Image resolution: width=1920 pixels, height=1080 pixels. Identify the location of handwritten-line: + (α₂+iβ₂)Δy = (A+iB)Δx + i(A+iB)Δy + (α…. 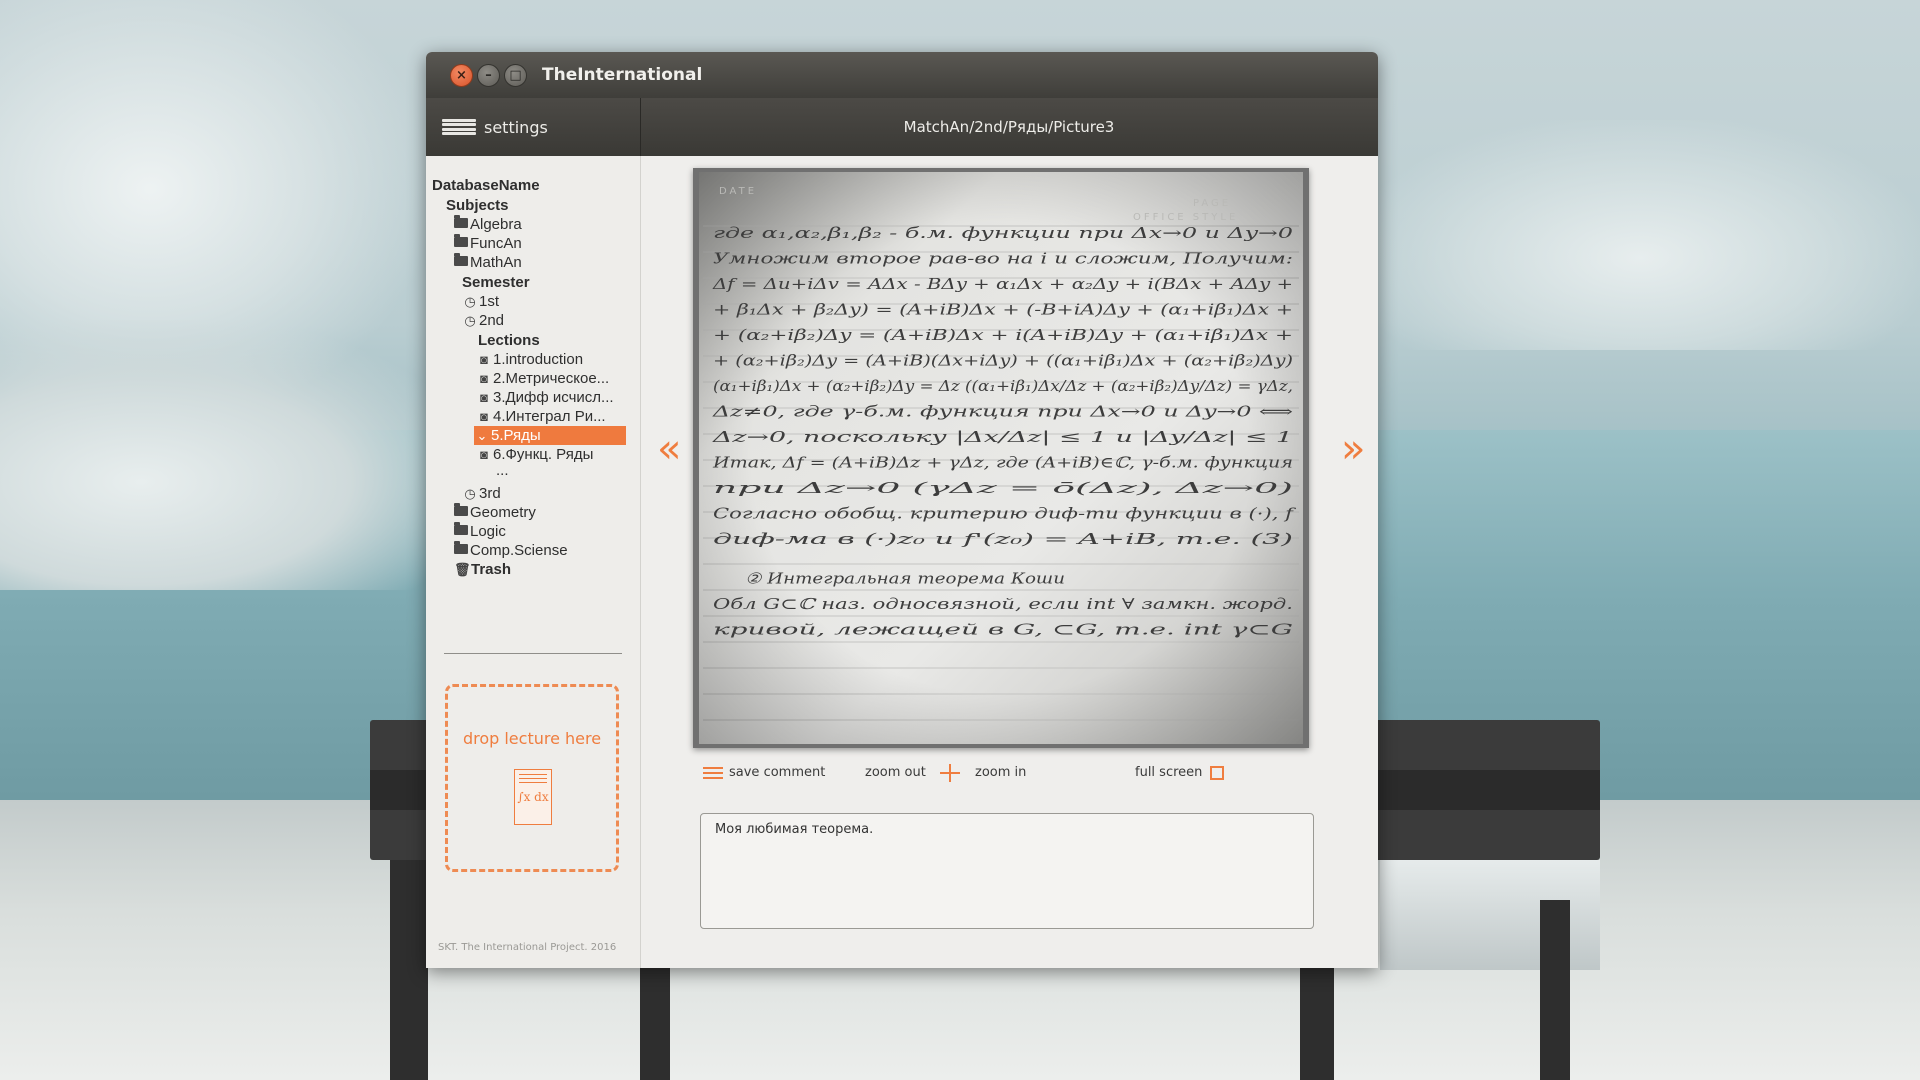
(1003, 335).